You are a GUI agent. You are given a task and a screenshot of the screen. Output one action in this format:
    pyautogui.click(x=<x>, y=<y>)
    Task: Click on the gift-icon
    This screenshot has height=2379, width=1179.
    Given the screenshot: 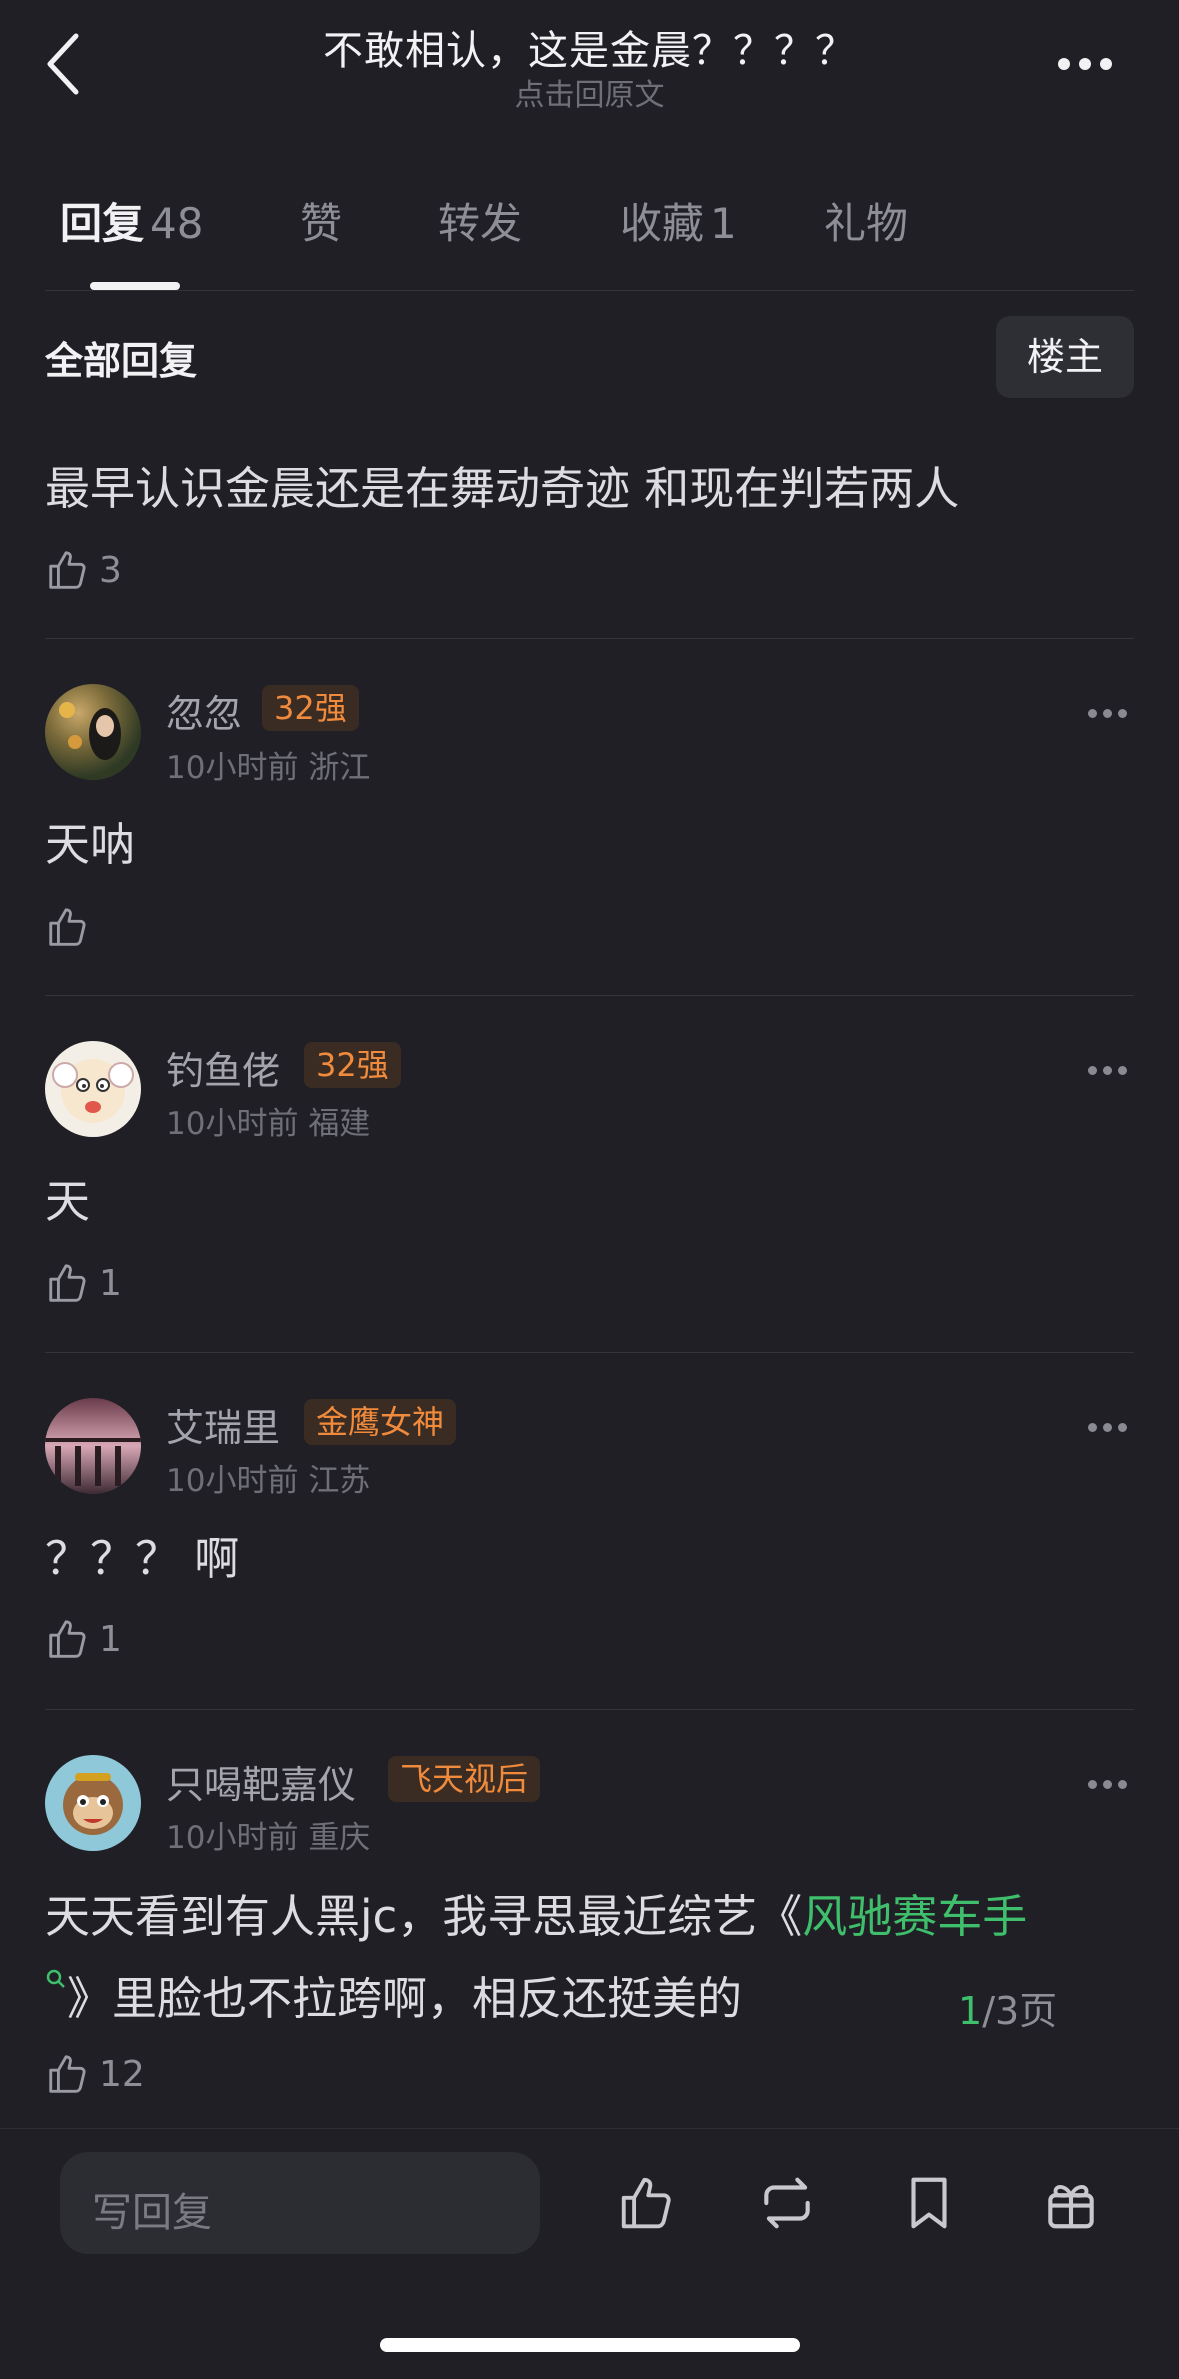 What is the action you would take?
    pyautogui.click(x=1071, y=2207)
    